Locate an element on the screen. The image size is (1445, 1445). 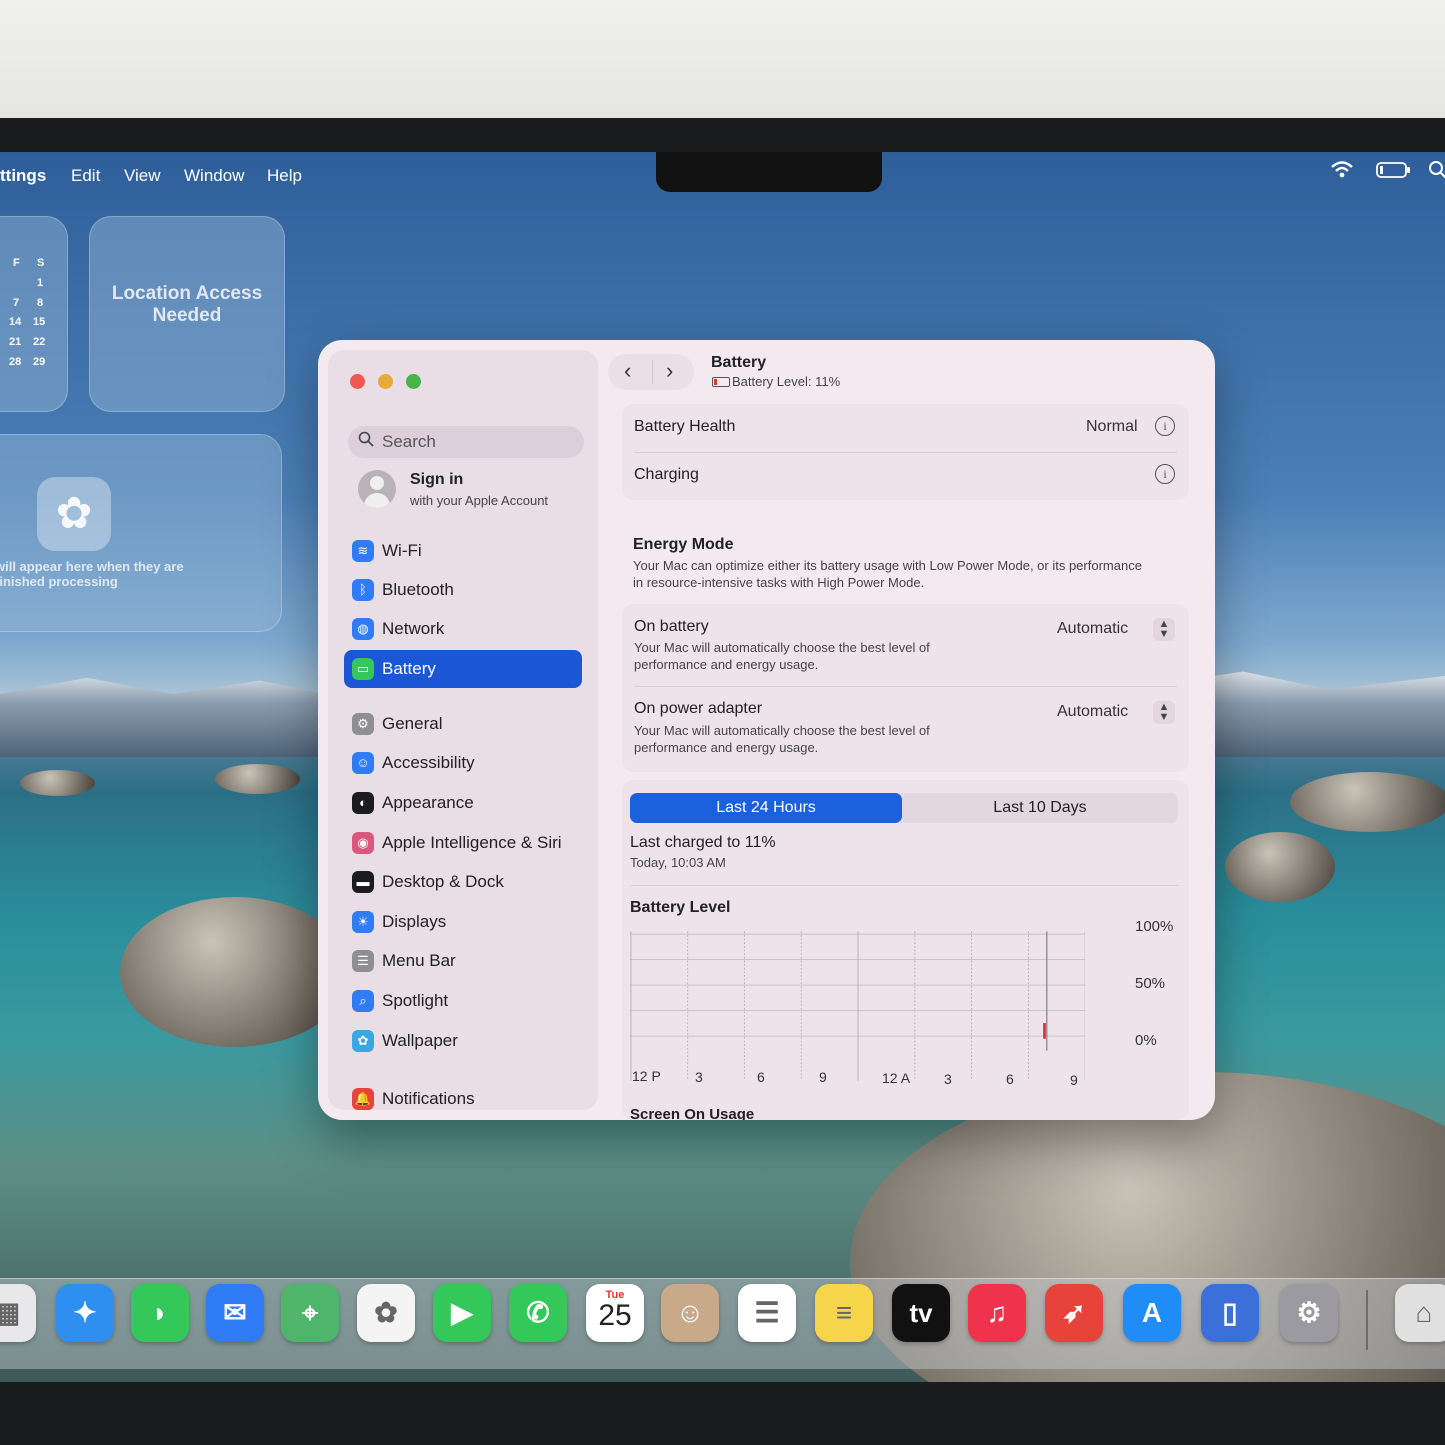
battery-icon is located at coordinates (1394, 172).